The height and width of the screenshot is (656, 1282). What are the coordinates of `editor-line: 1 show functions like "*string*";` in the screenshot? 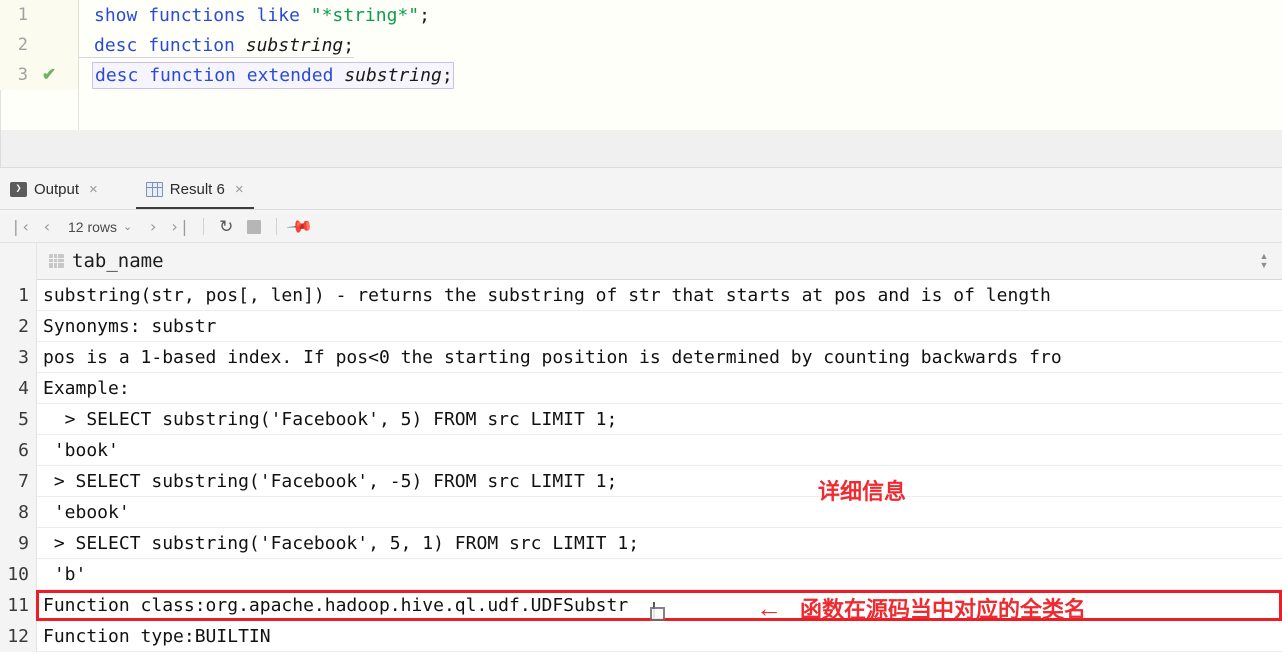 It's located at (641, 15).